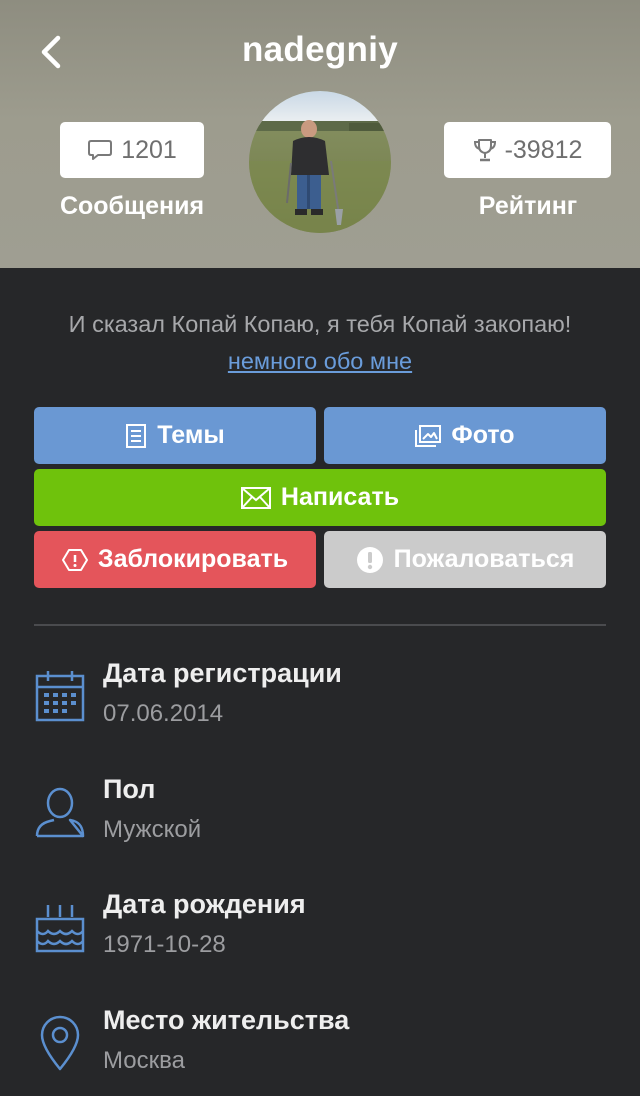 The width and height of the screenshot is (640, 1096). What do you see at coordinates (320, 361) in the screenshot?
I see `about-me-link: немного обо мне` at bounding box center [320, 361].